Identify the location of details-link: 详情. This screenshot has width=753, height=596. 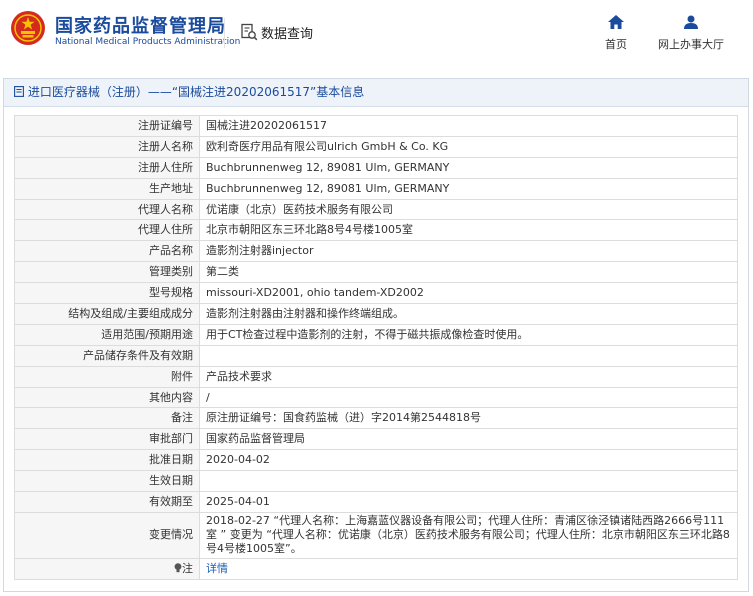
(217, 568).